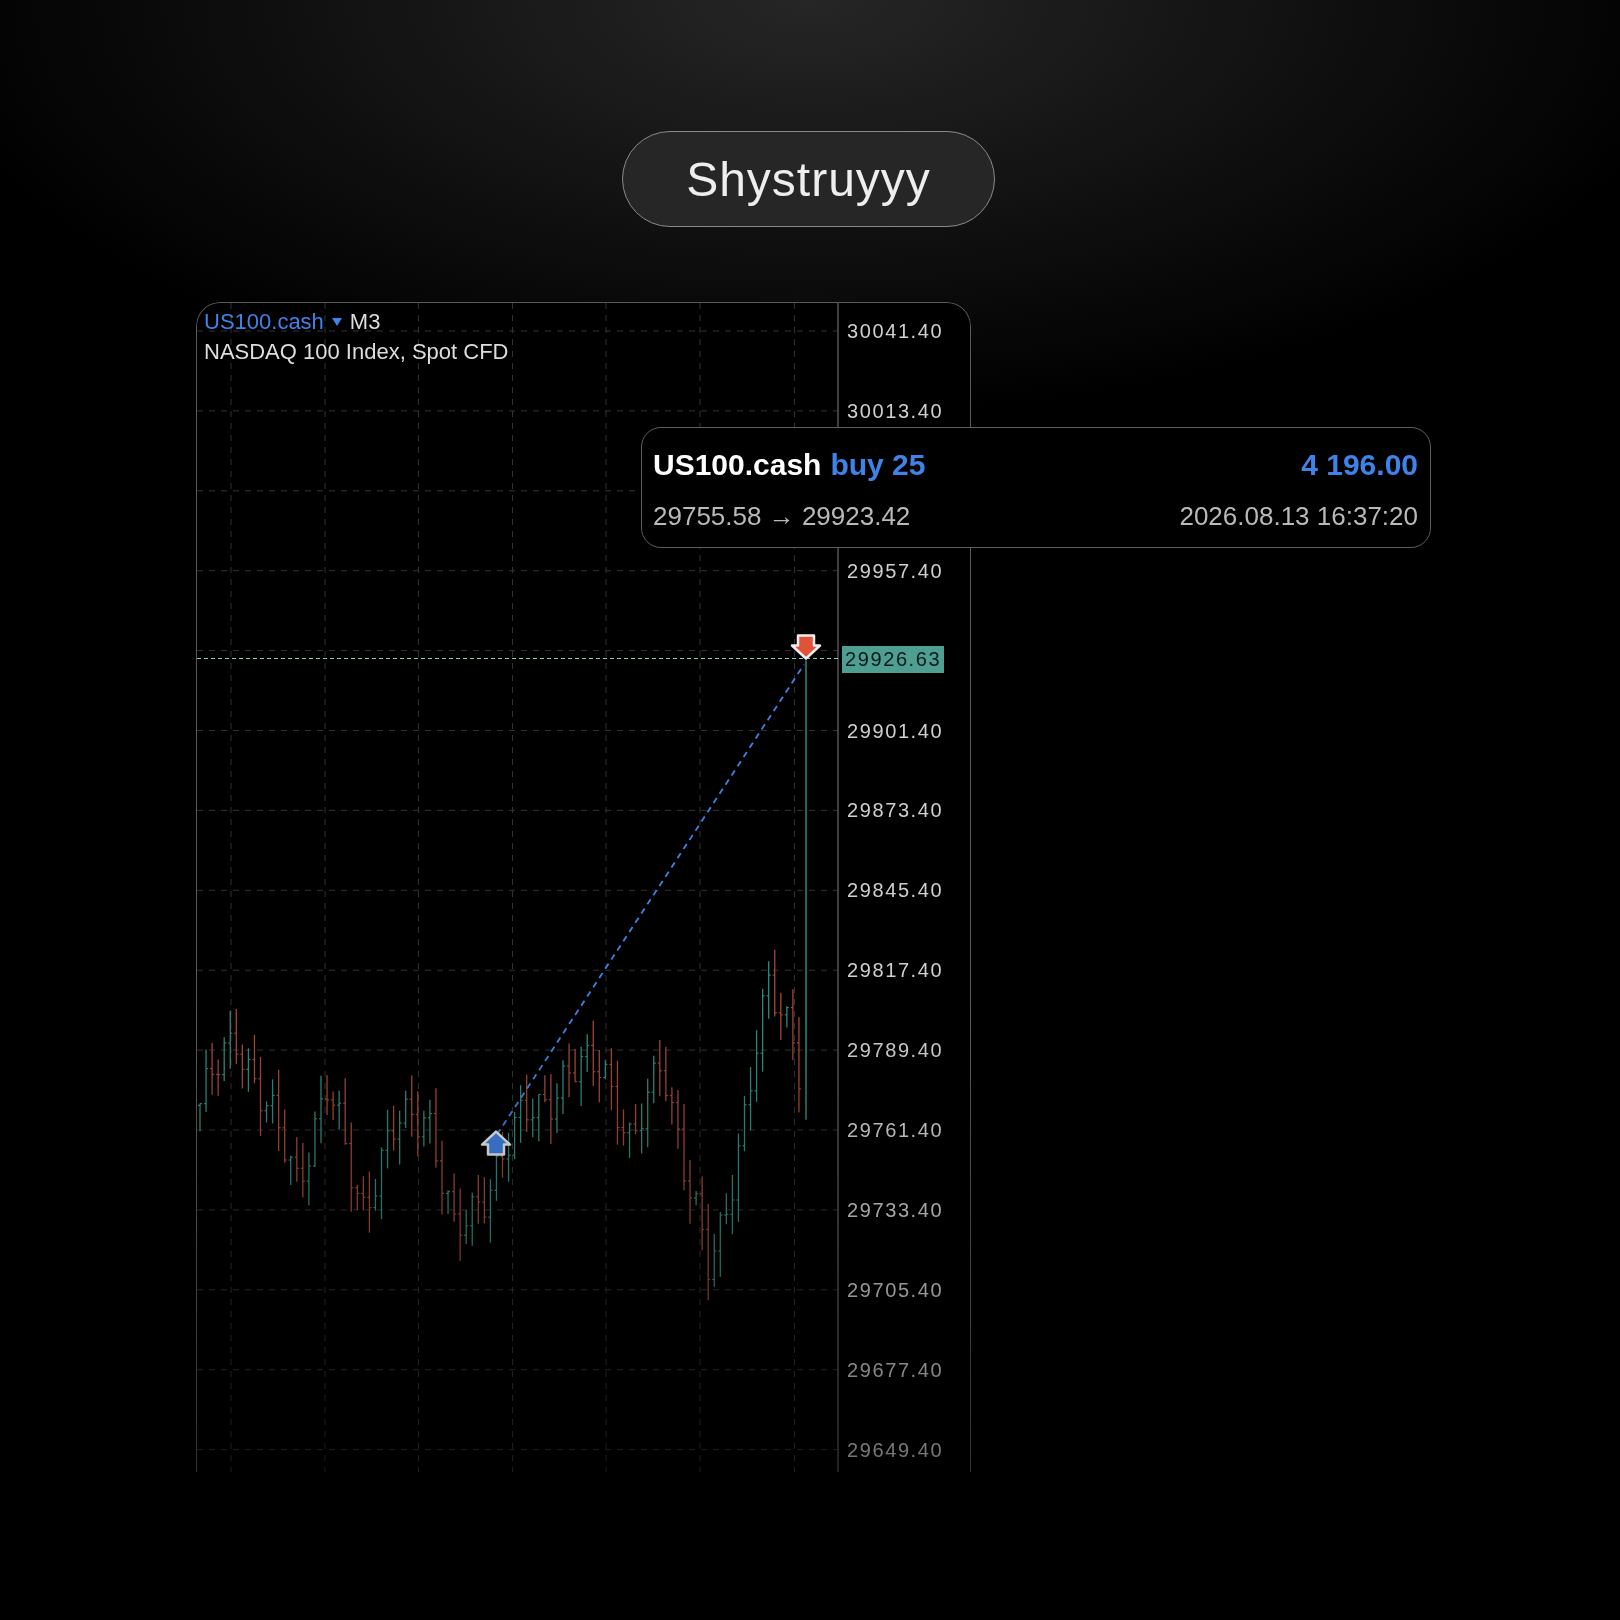 This screenshot has height=1620, width=1620. What do you see at coordinates (895, 730) in the screenshot?
I see `price-axis-label: 29901.40` at bounding box center [895, 730].